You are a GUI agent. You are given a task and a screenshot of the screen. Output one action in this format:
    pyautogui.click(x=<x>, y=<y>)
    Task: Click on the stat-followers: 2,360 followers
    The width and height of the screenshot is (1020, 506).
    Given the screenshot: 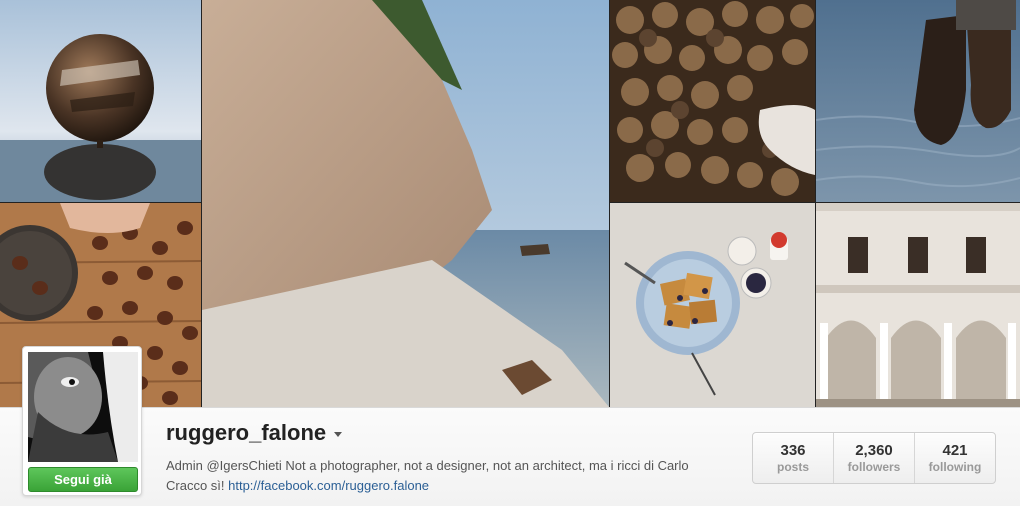 What is the action you would take?
    pyautogui.click(x=874, y=458)
    